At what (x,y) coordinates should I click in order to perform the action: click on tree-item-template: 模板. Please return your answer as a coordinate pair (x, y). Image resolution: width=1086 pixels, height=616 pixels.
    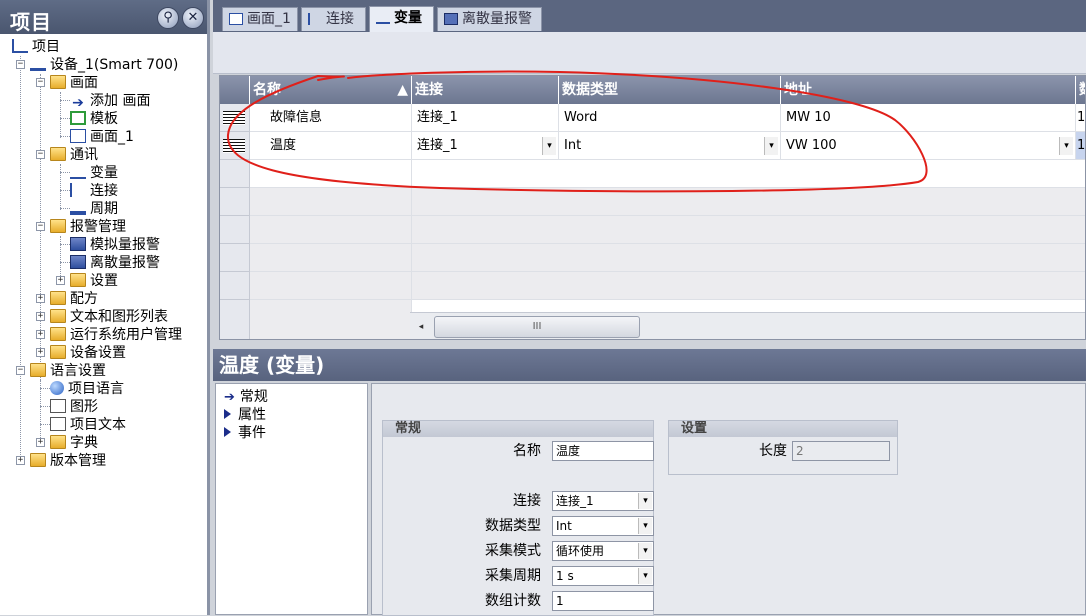
    Looking at the image, I should click on (94, 119).